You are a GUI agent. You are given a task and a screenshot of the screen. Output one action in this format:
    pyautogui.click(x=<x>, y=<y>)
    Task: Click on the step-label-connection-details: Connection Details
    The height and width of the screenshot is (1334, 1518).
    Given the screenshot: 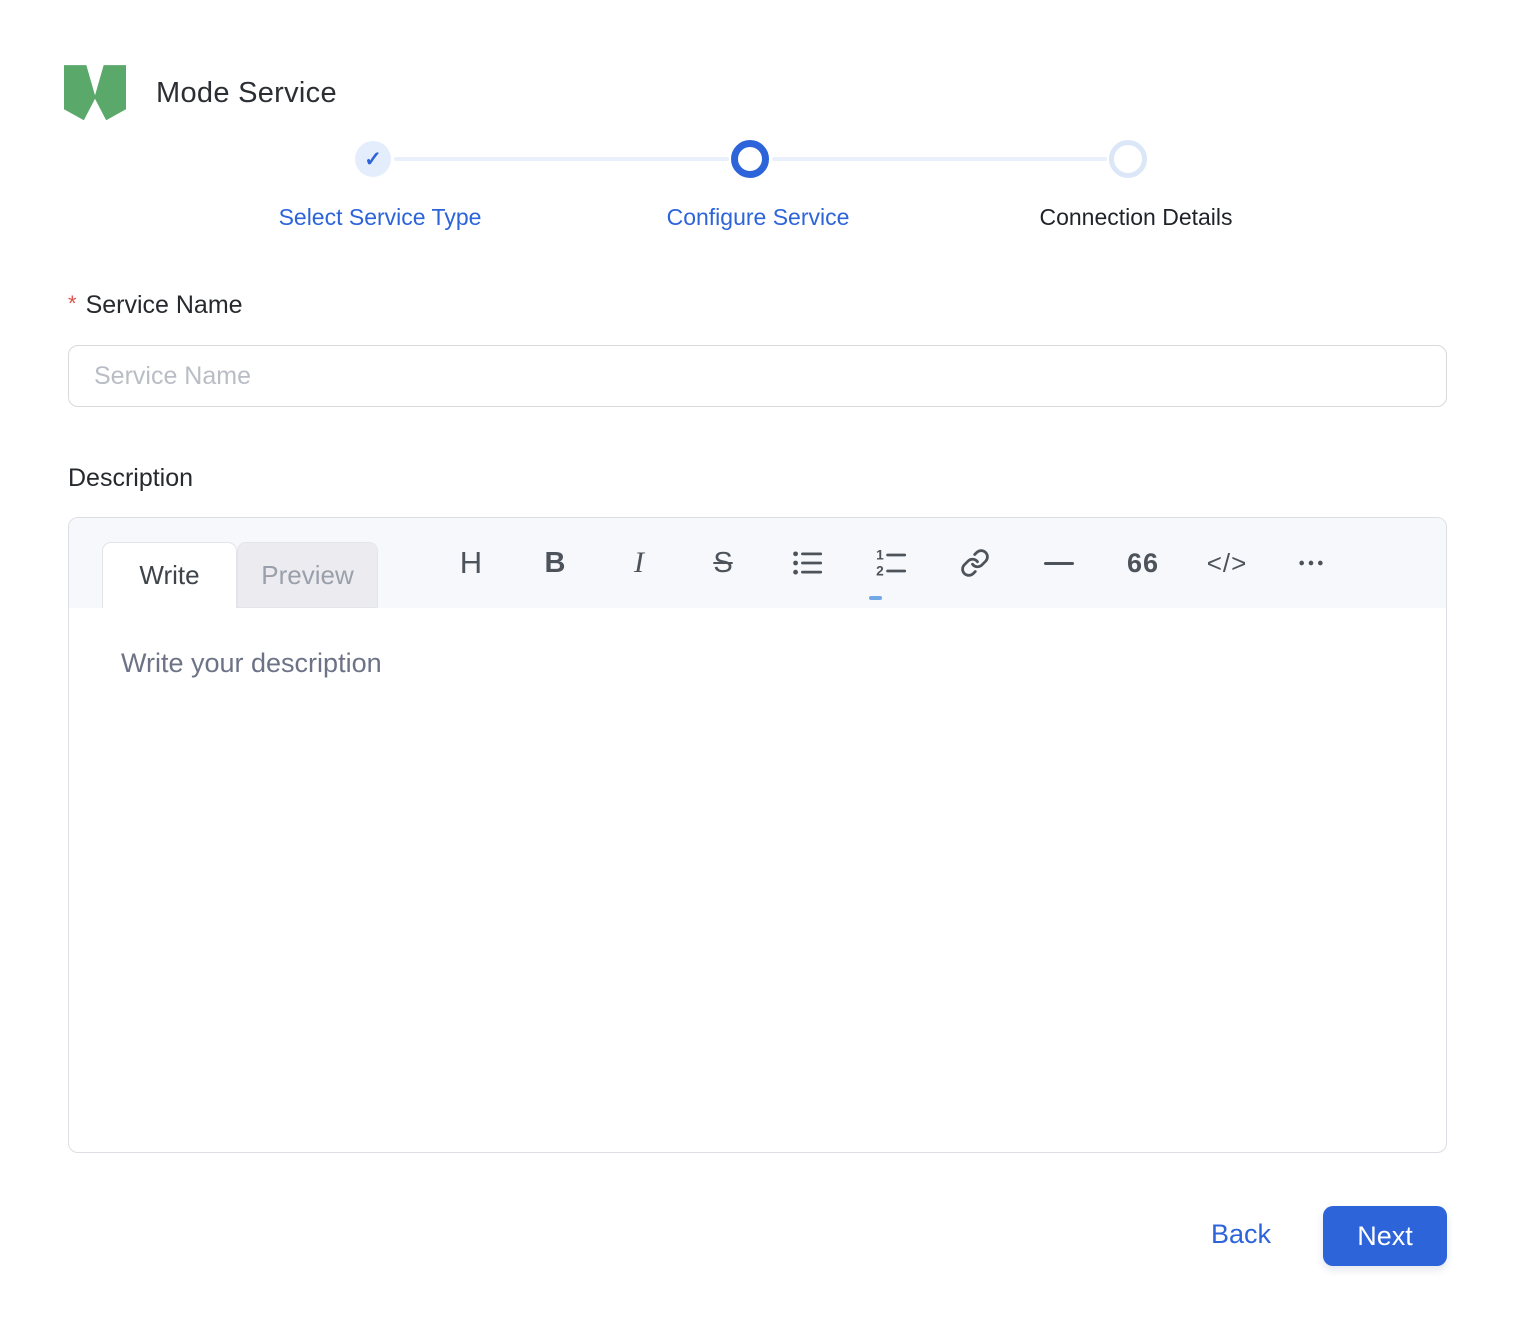 What is the action you would take?
    pyautogui.click(x=1136, y=217)
    